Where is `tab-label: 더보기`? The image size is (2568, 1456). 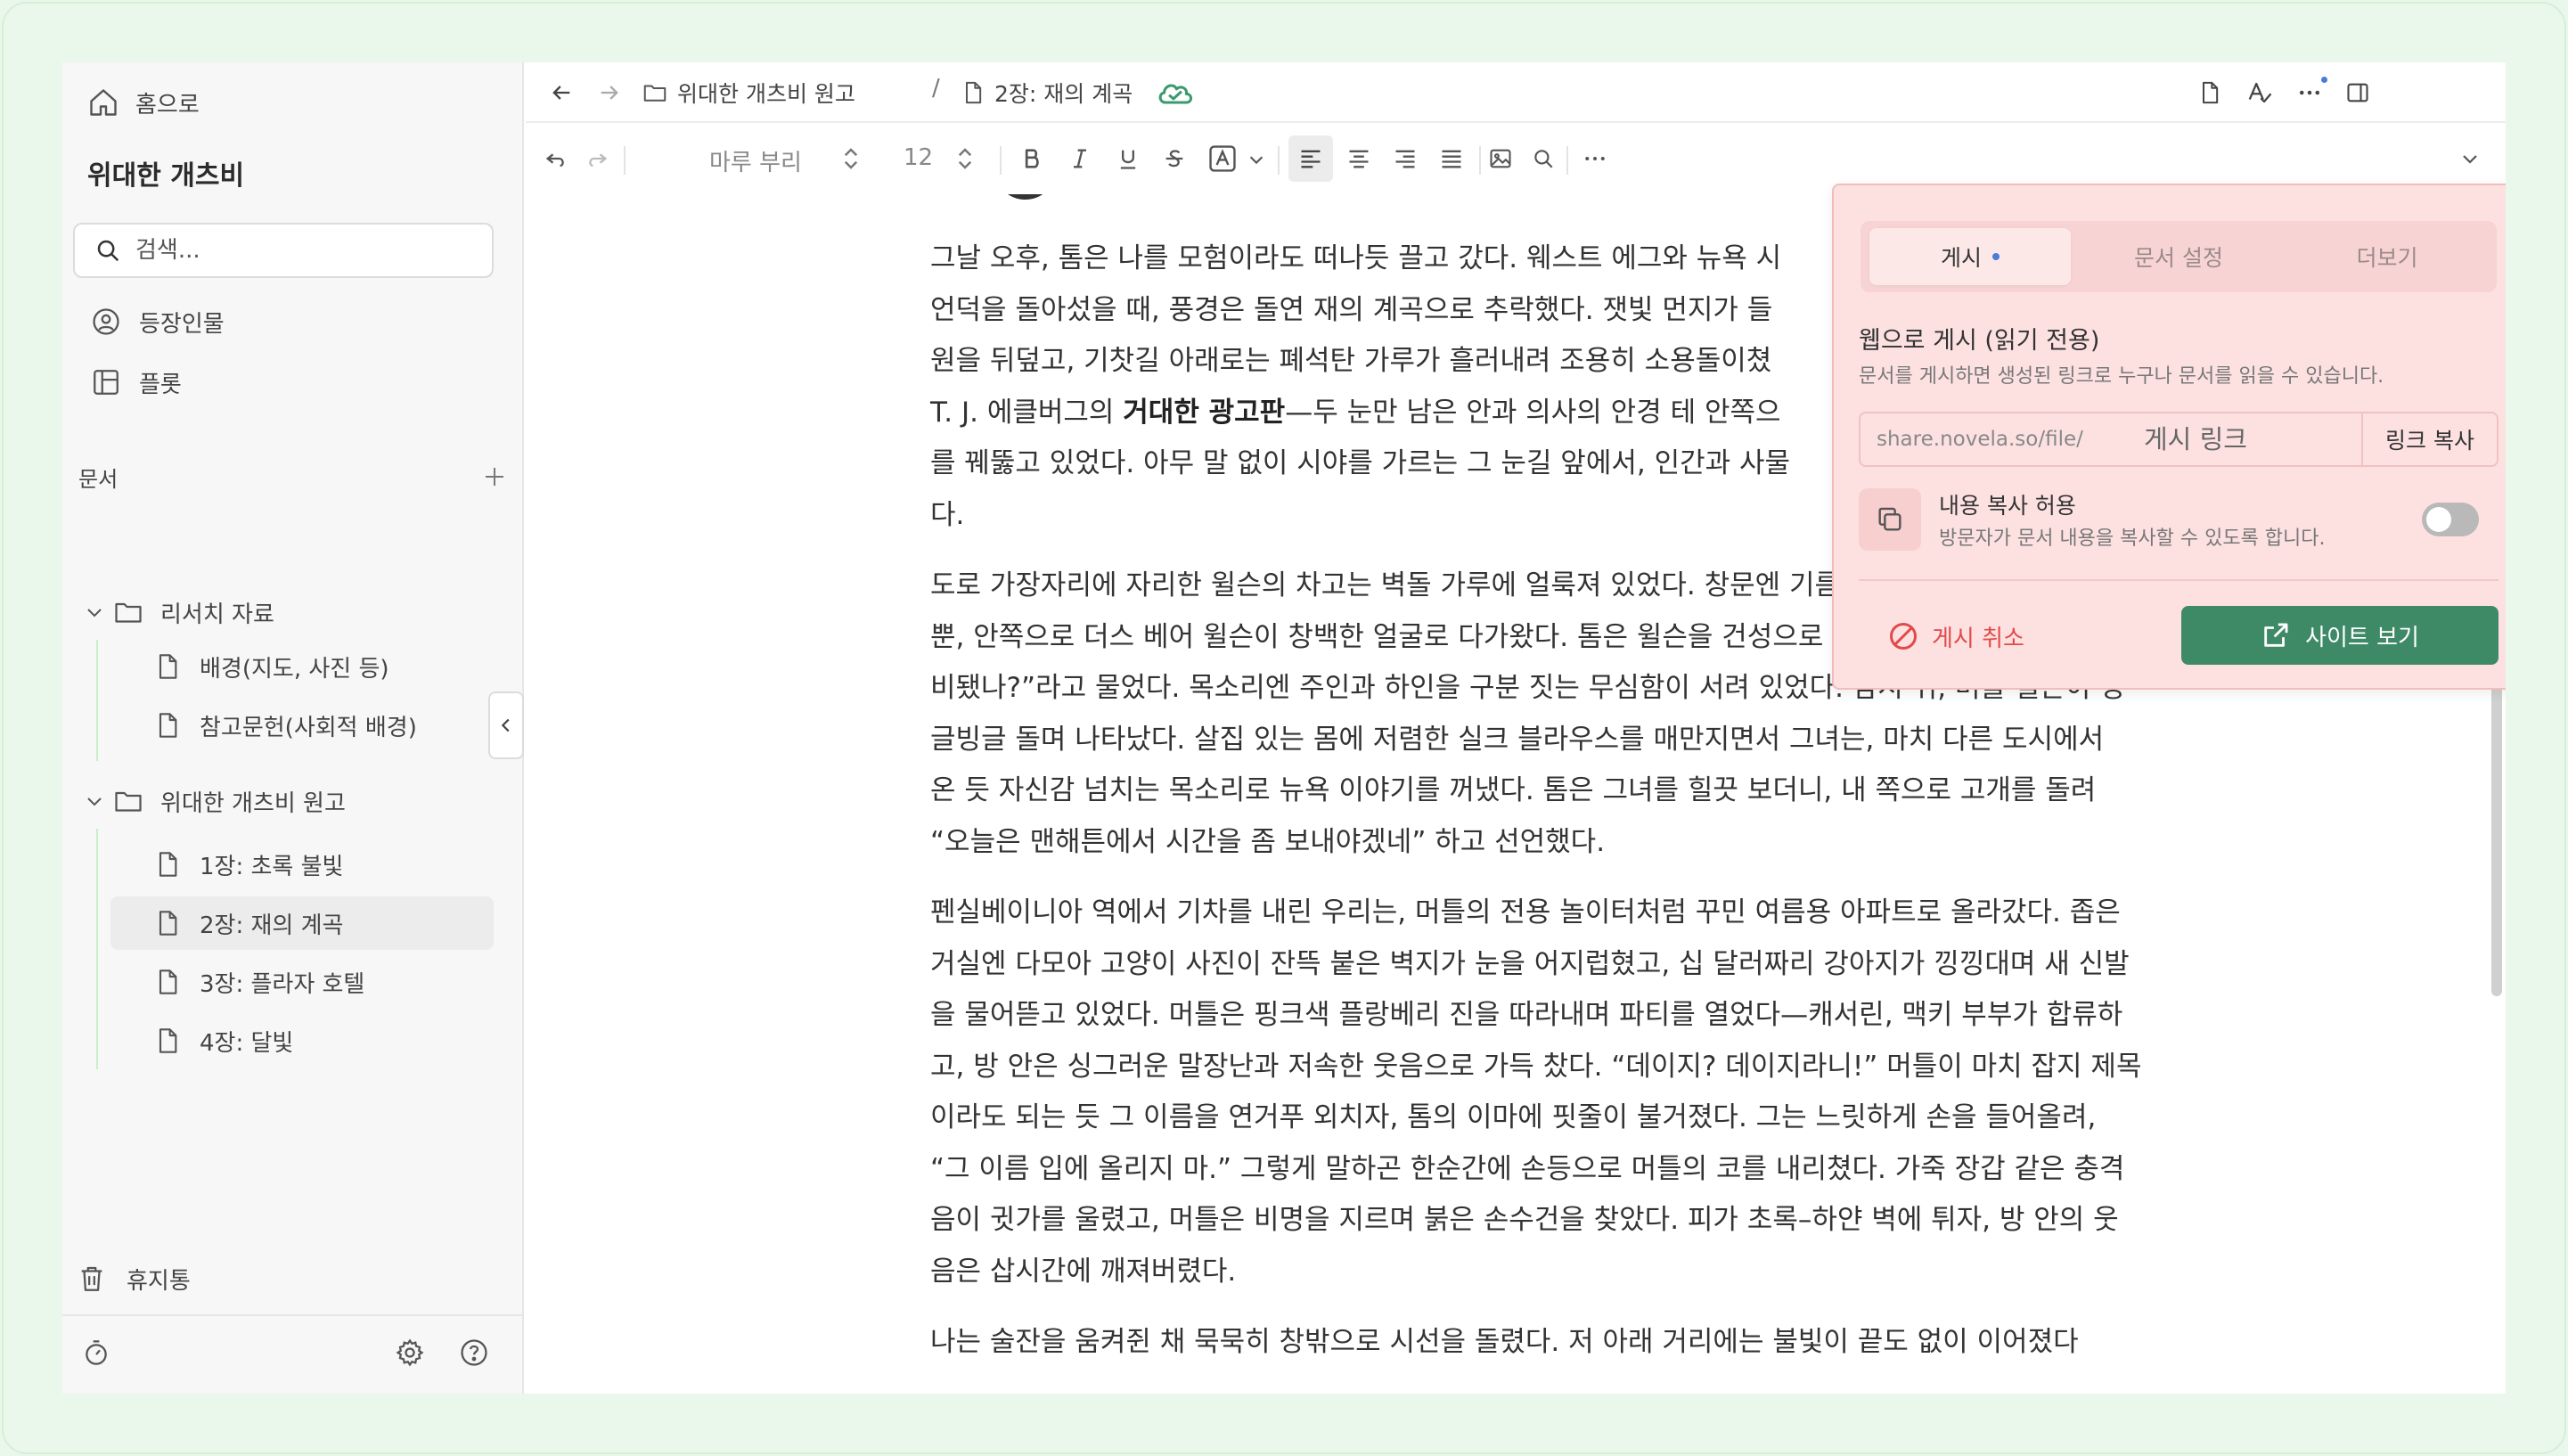 tab-label: 더보기 is located at coordinates (2387, 258).